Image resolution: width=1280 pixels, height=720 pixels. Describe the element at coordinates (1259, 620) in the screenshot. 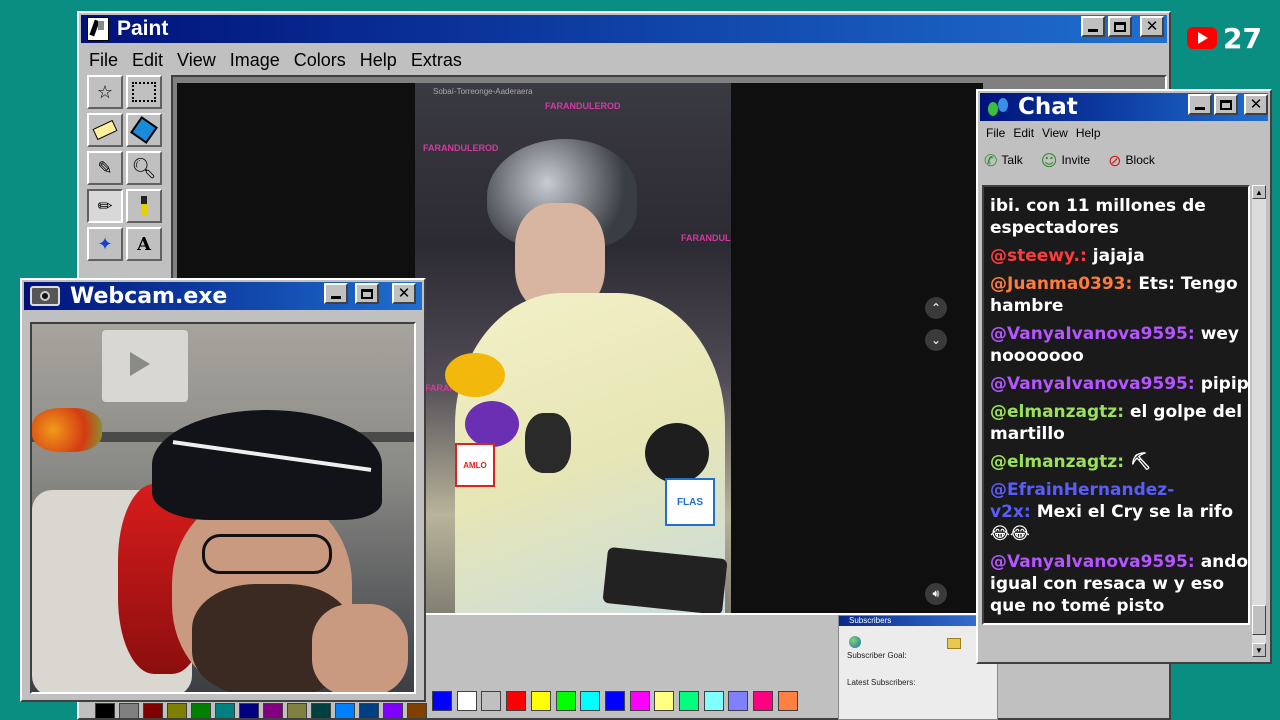

I see `scroll-thumb` at that location.